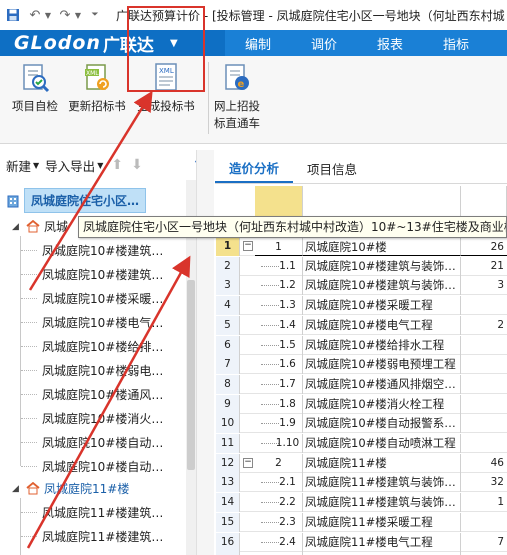  What do you see at coordinates (74, 165) in the screenshot?
I see `import-export-menu-button: 导入导出 ▼` at bounding box center [74, 165].